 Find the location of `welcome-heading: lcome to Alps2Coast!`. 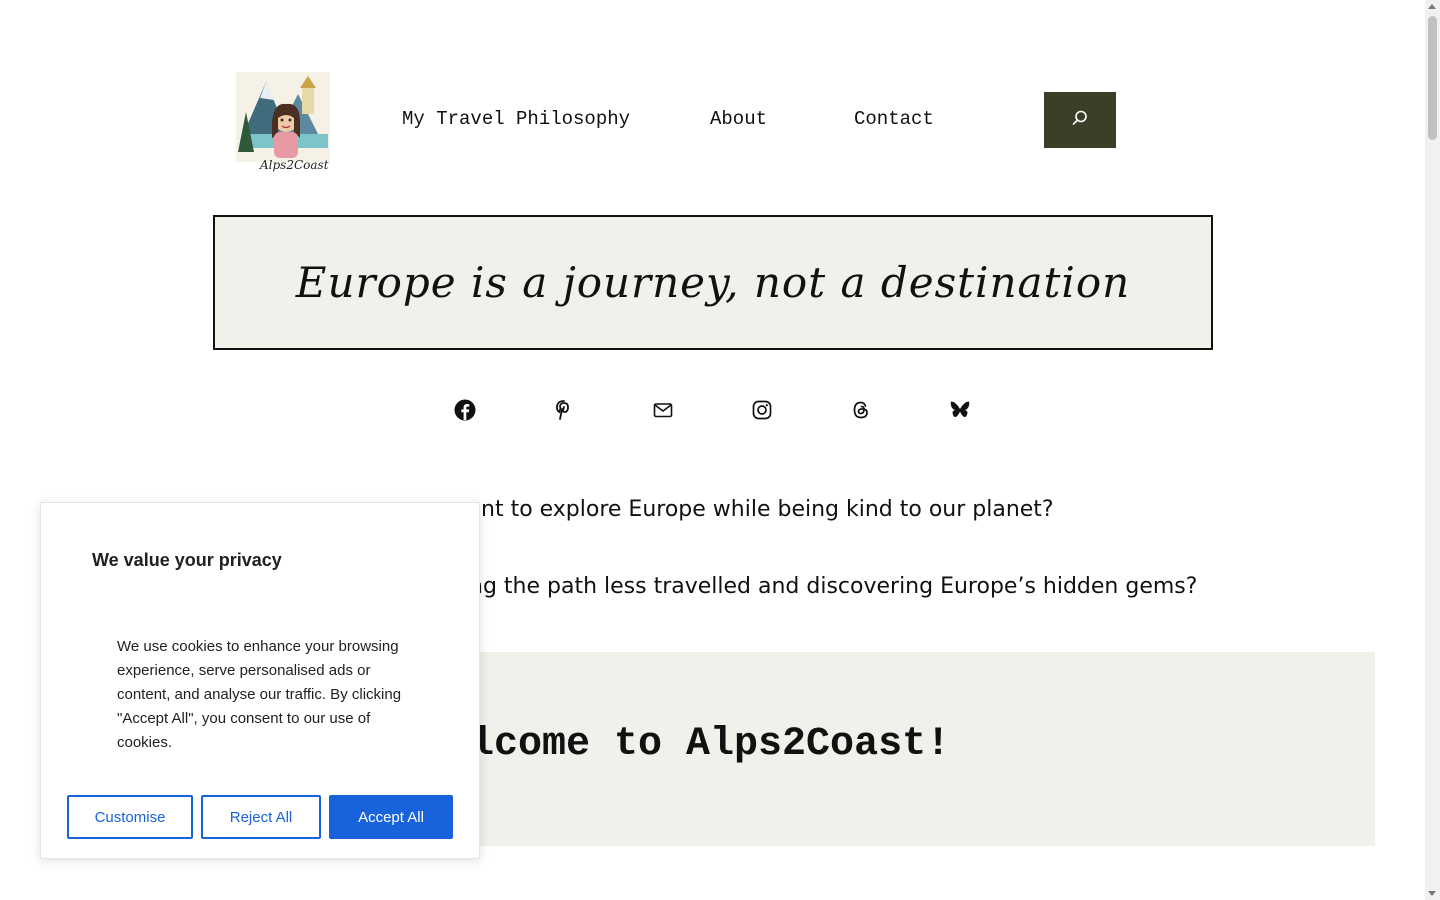

welcome-heading: lcome to Alps2Coast! is located at coordinates (710, 744).